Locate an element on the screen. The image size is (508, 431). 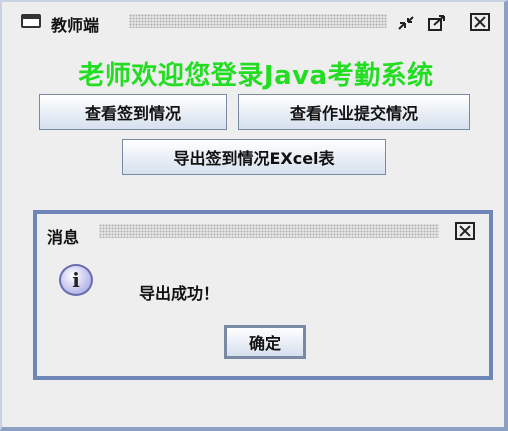
ok-button: 确定 is located at coordinates (265, 342).